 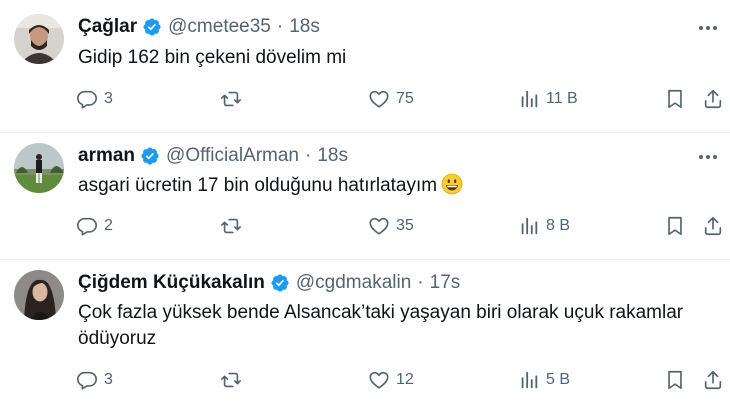 I want to click on handle: @OfficialArman, so click(x=232, y=156).